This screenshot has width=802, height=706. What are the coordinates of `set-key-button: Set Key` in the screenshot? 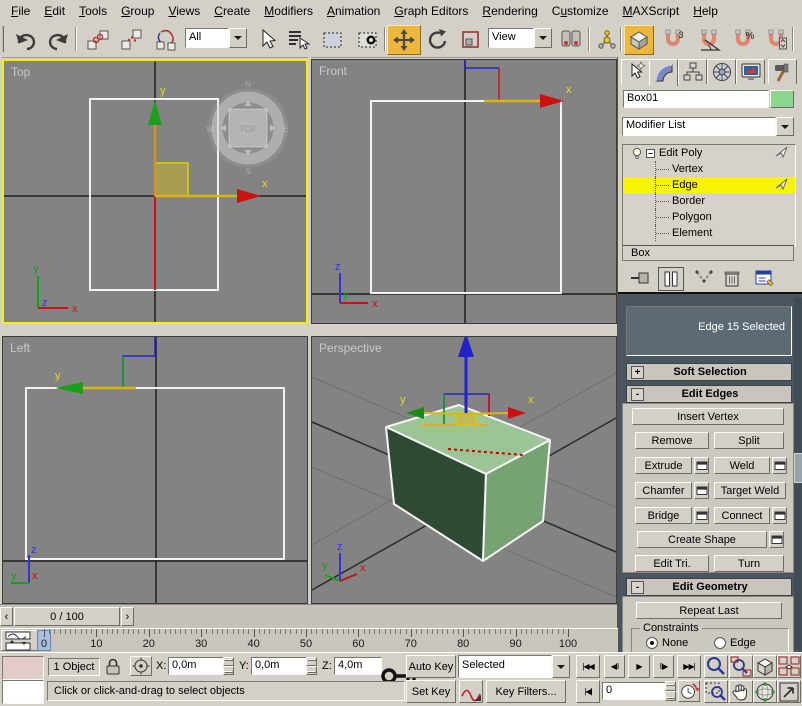 It's located at (431, 691).